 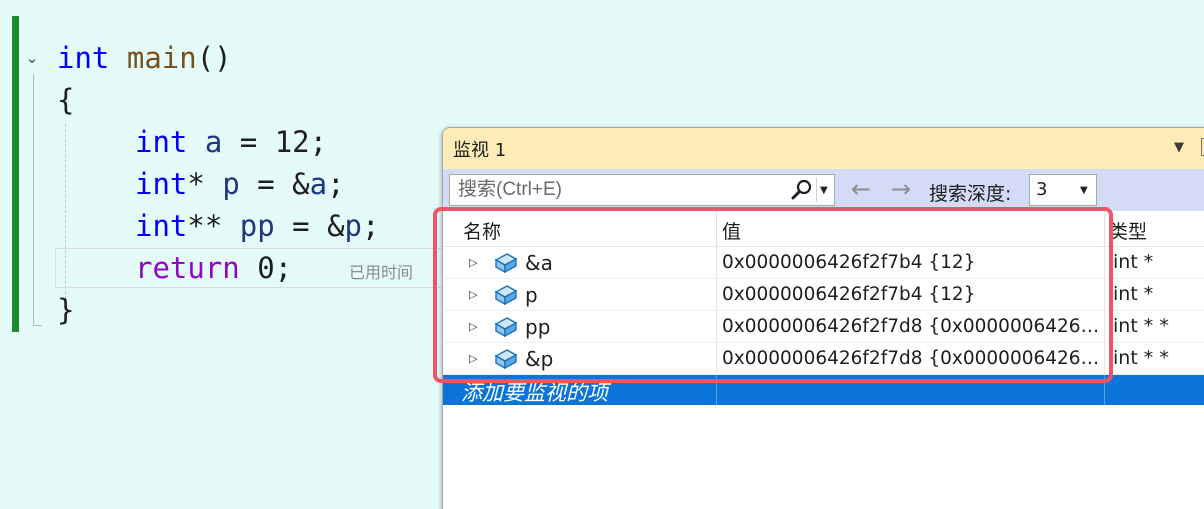 What do you see at coordinates (161, 58) in the screenshot?
I see `code-token: main` at bounding box center [161, 58].